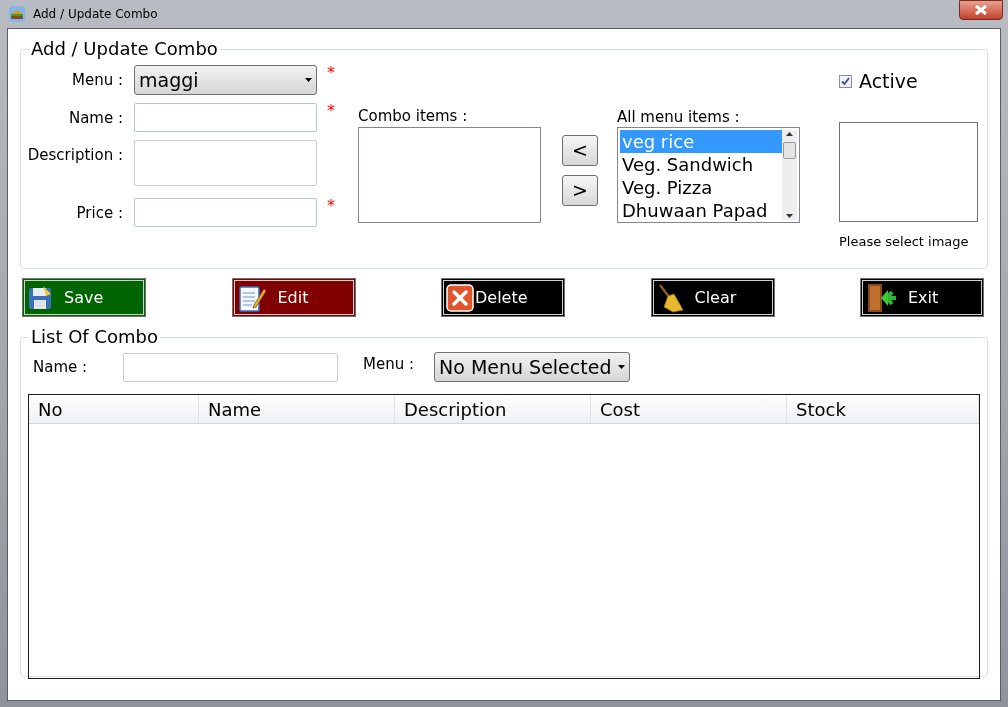  What do you see at coordinates (61, 367) in the screenshot?
I see `filter-label: Name :` at bounding box center [61, 367].